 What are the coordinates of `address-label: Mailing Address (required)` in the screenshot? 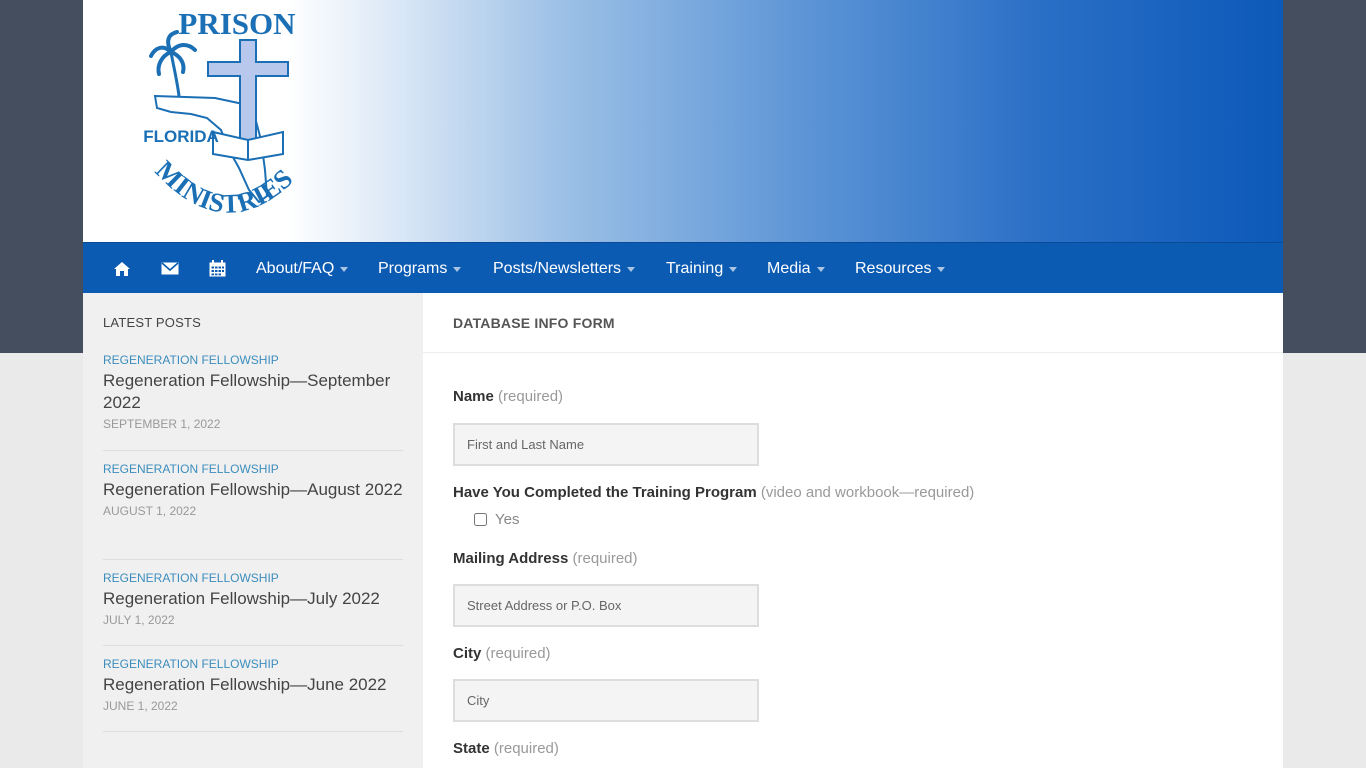 It's located at (545, 558).